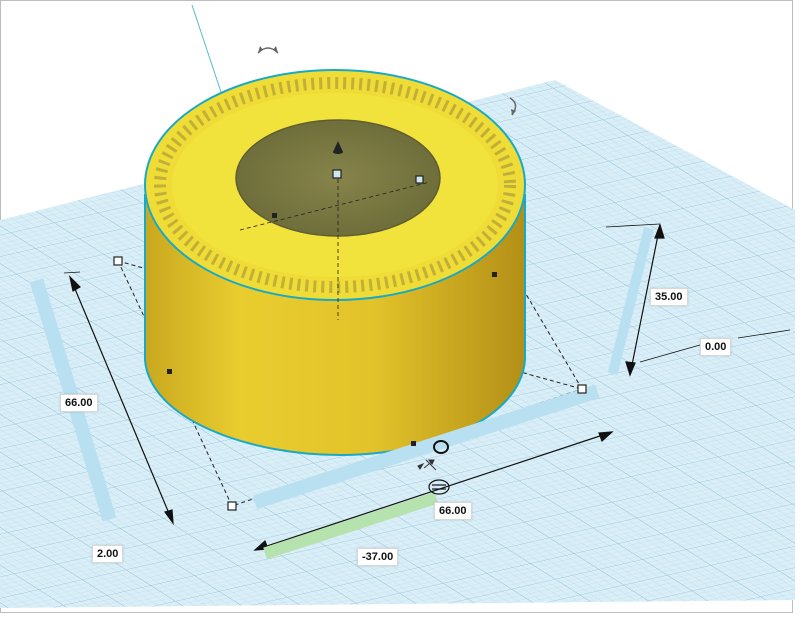 This screenshot has height=621, width=800. I want to click on edge-handle-right, so click(419, 179).